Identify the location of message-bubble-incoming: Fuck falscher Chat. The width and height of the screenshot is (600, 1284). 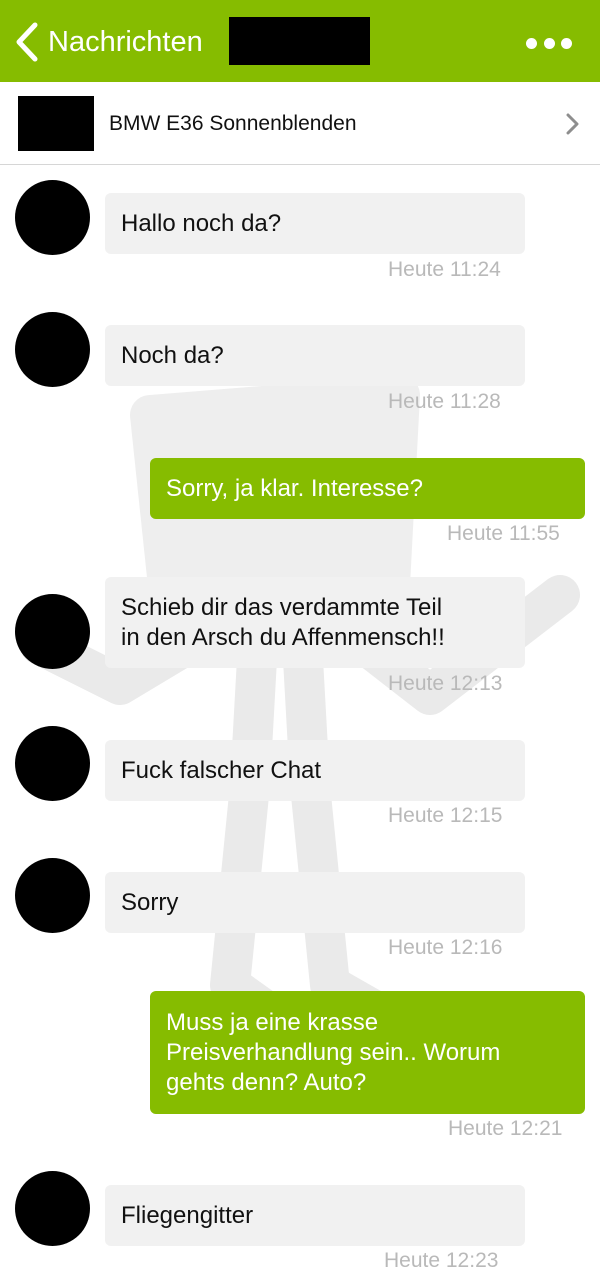
(315, 770).